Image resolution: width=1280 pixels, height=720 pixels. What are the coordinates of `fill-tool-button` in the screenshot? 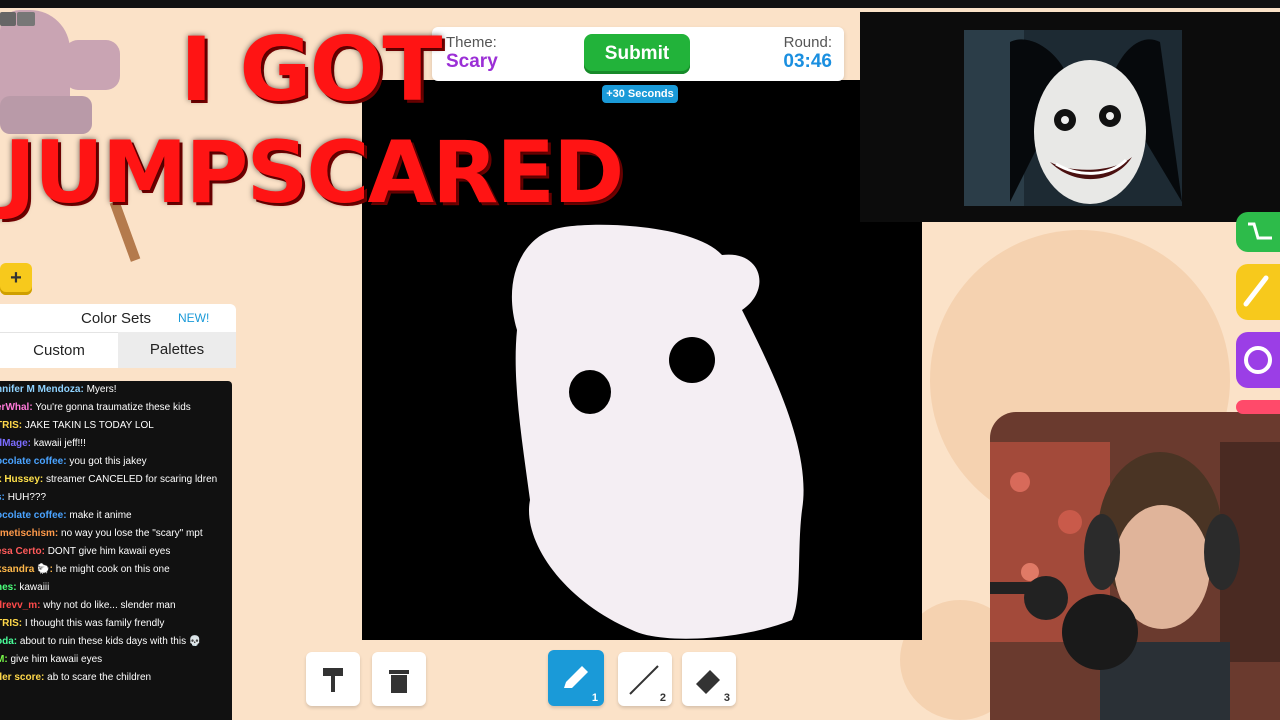 It's located at (333, 679).